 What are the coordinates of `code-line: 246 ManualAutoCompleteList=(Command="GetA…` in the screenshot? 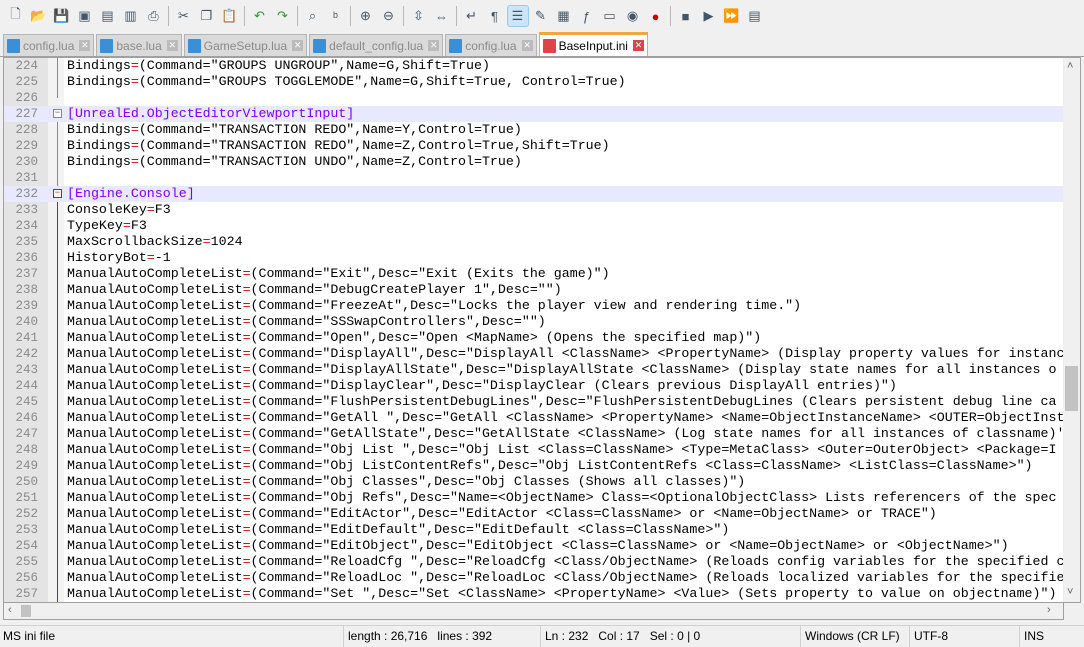 It's located at (534, 418).